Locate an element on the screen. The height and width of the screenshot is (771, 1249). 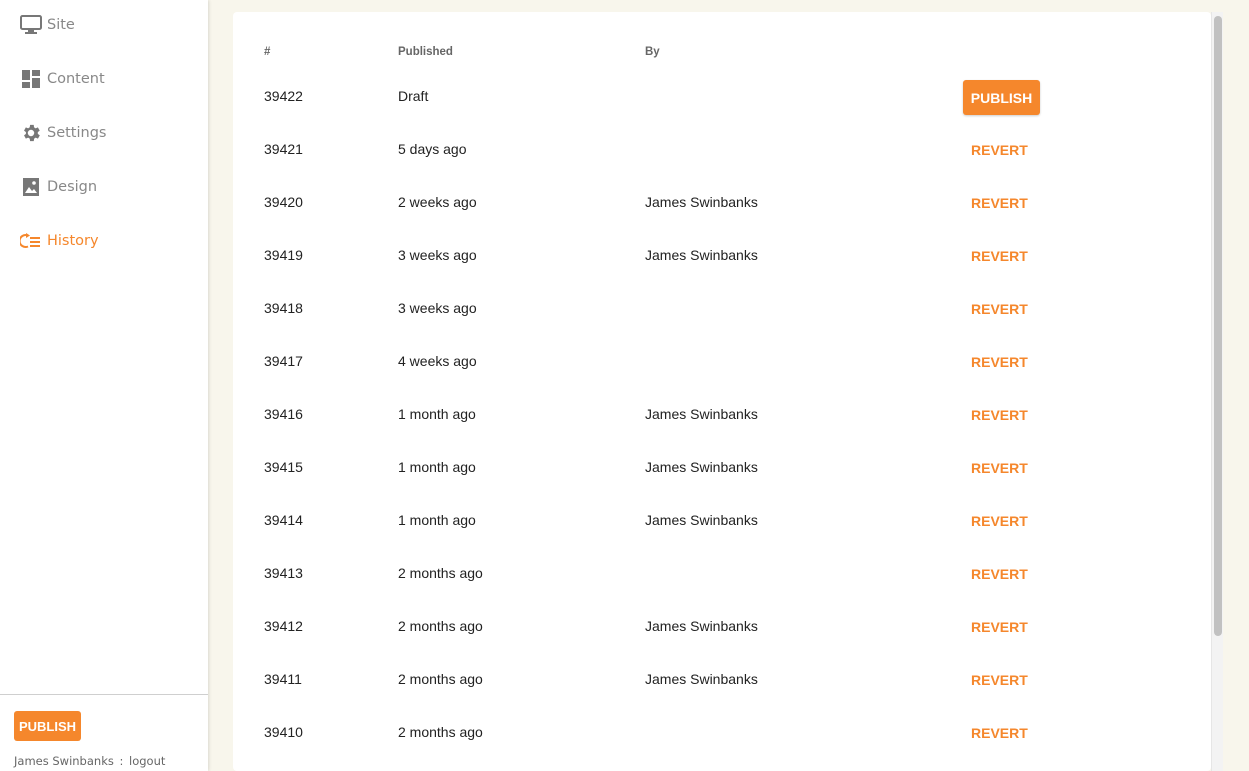
monitor-icon is located at coordinates (31, 25).